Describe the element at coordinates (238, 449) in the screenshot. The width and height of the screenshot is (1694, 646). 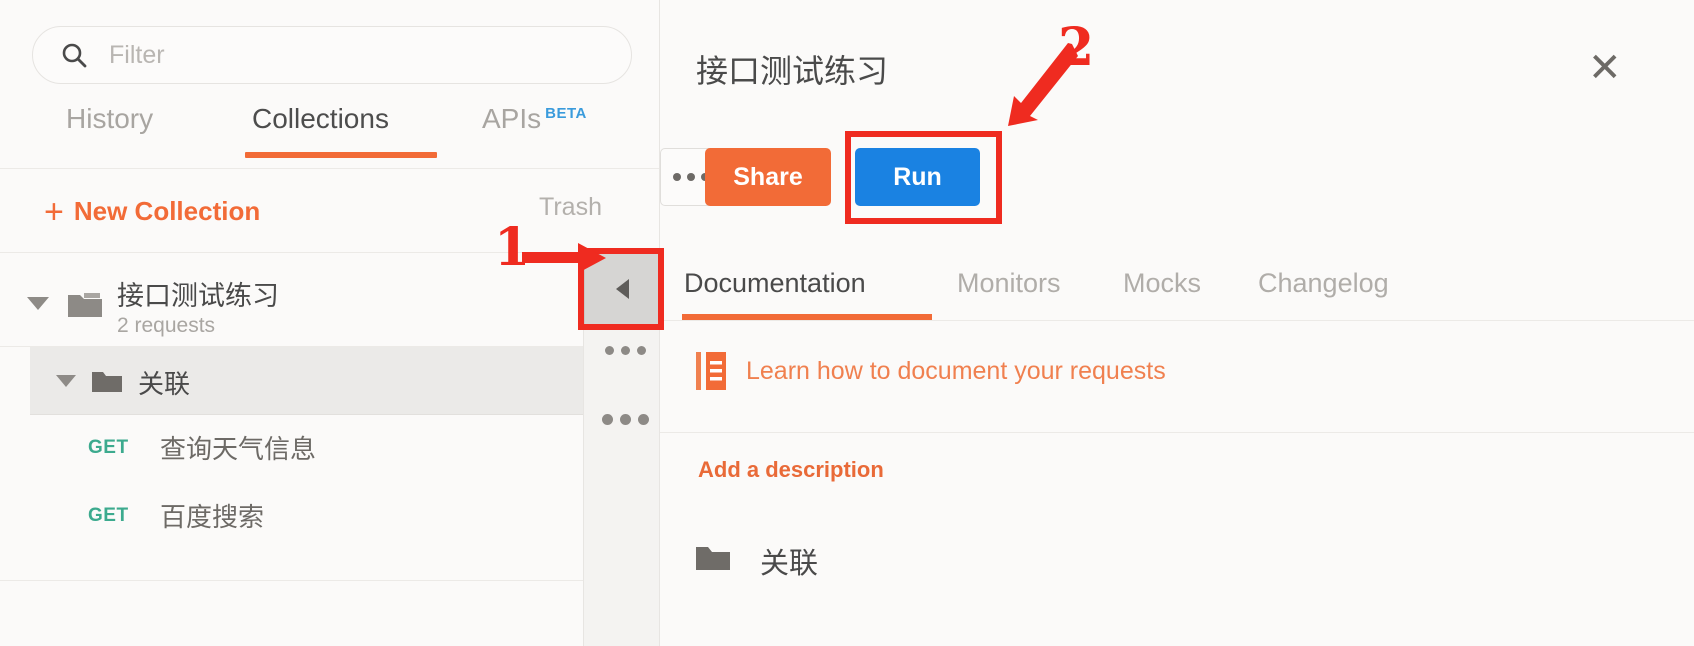
I see `request-name: 查询天气信息` at that location.